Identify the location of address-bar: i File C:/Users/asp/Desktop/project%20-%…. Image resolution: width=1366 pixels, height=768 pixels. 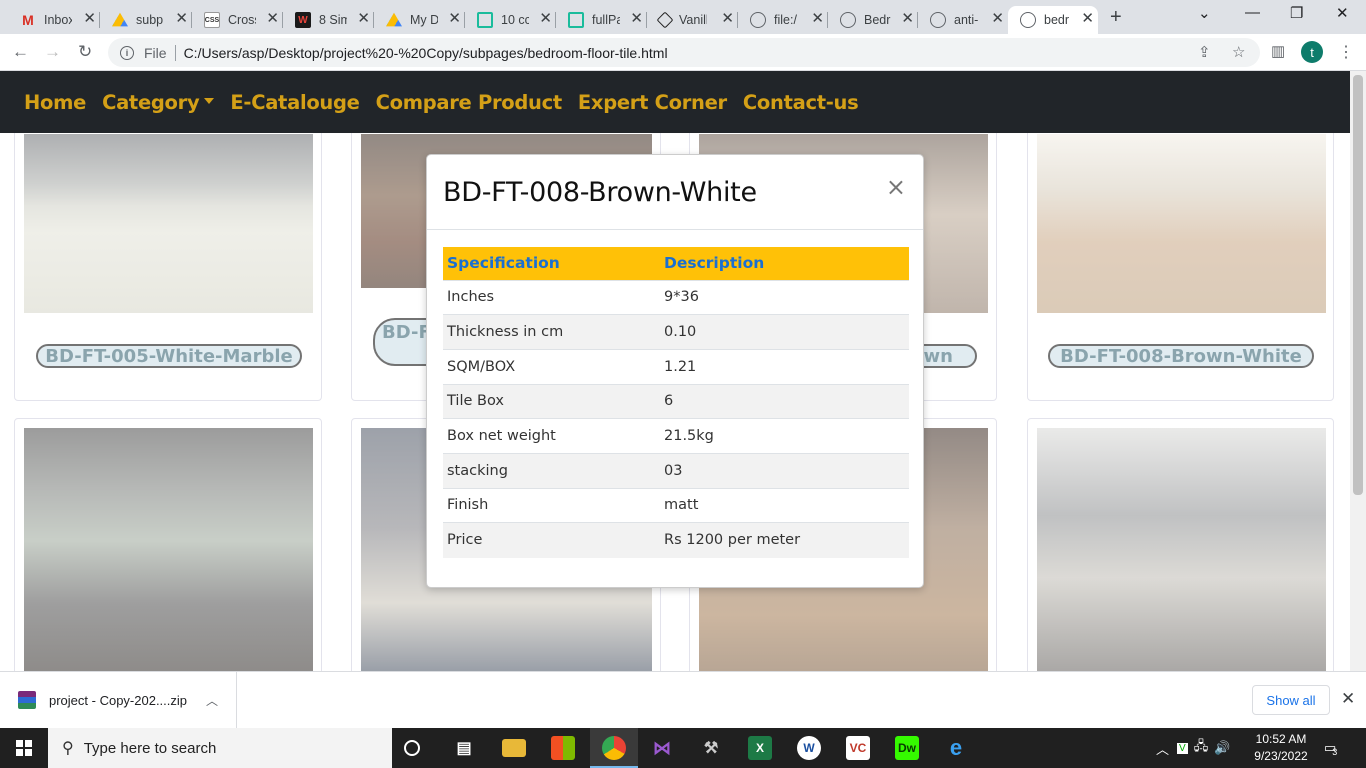
(684, 52).